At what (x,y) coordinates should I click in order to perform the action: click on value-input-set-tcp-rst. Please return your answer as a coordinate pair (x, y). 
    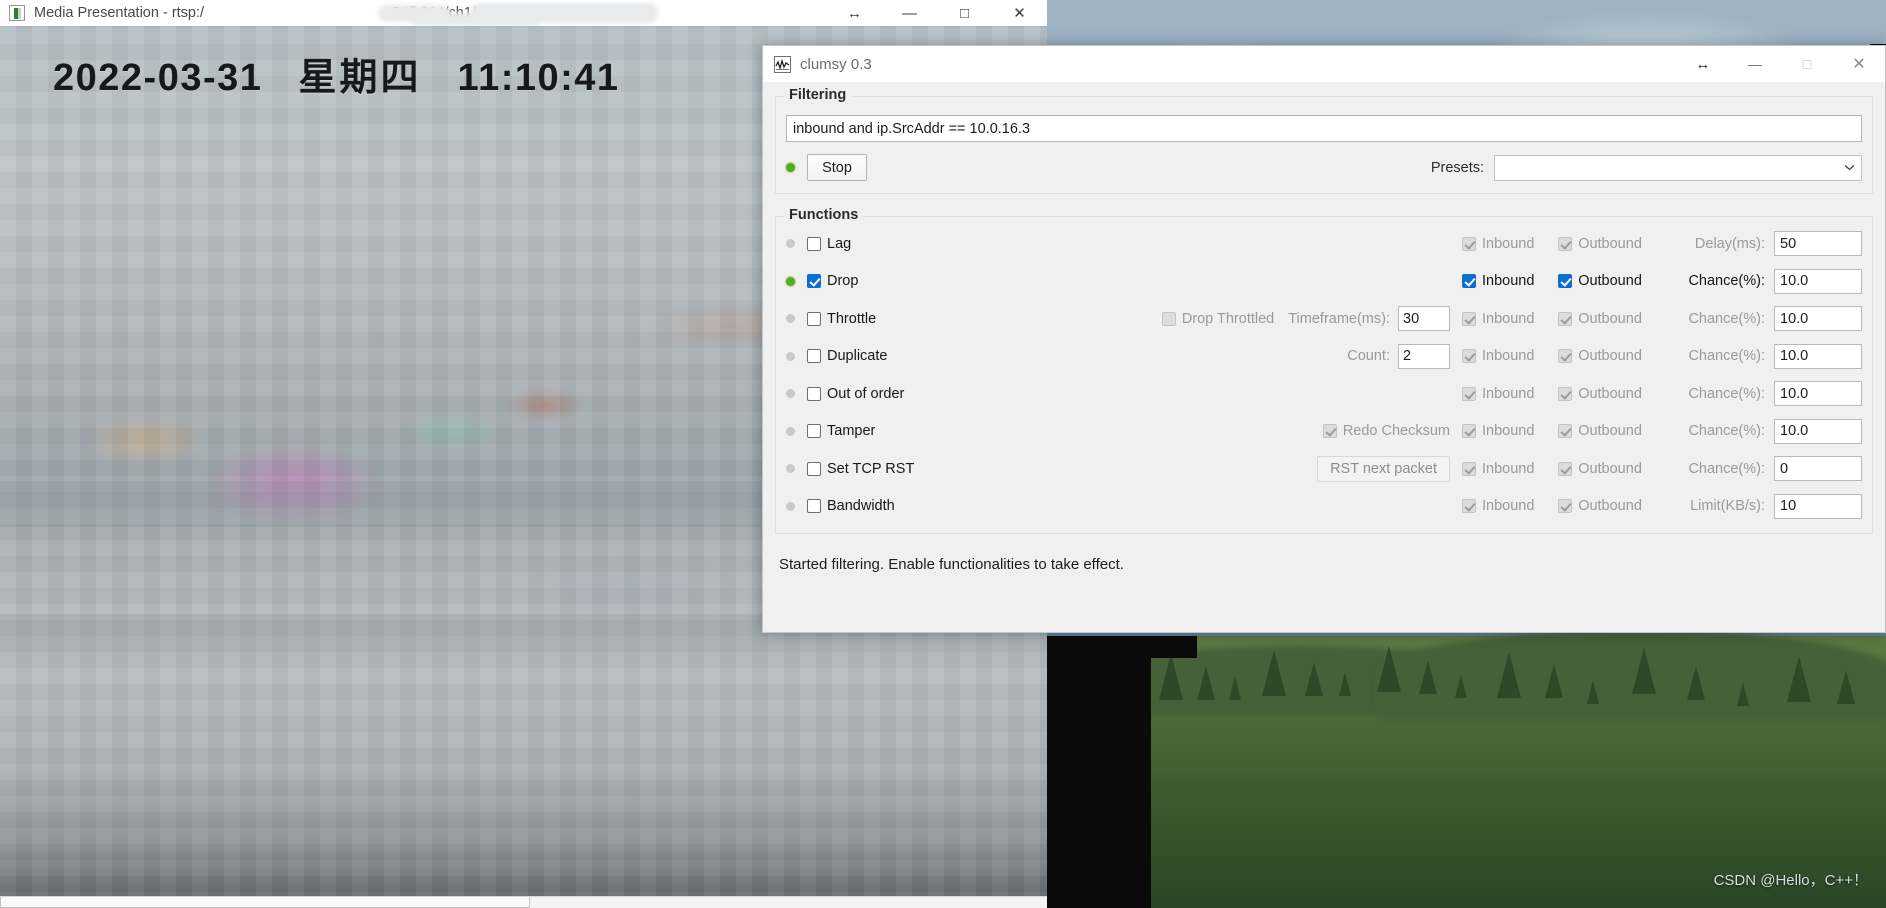
    Looking at the image, I should click on (1818, 469).